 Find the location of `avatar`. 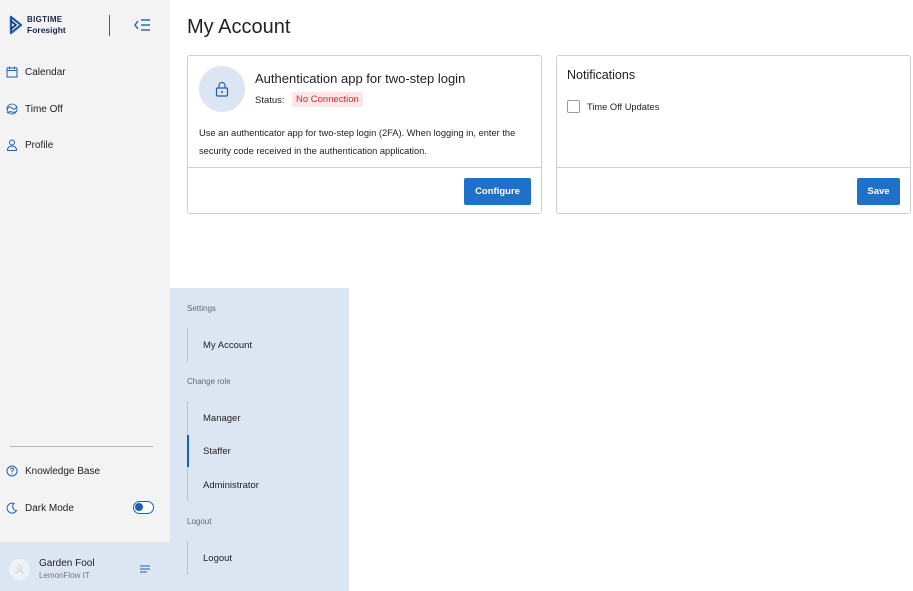

avatar is located at coordinates (19, 569).